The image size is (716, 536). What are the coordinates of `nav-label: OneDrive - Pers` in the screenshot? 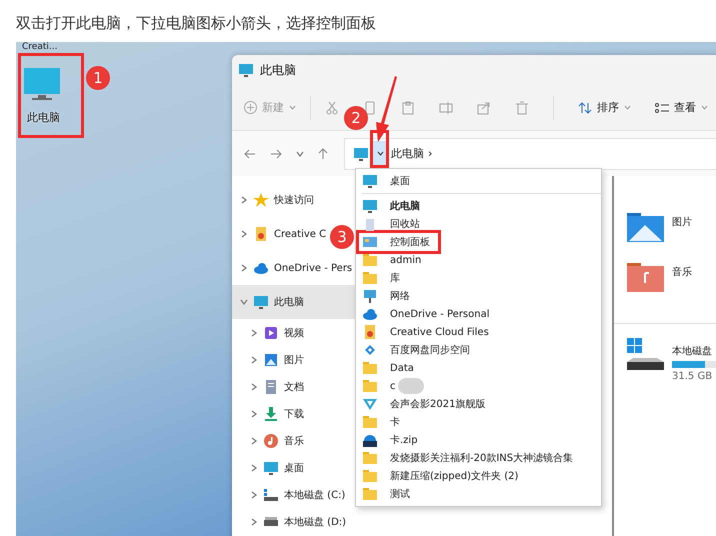 It's located at (313, 268).